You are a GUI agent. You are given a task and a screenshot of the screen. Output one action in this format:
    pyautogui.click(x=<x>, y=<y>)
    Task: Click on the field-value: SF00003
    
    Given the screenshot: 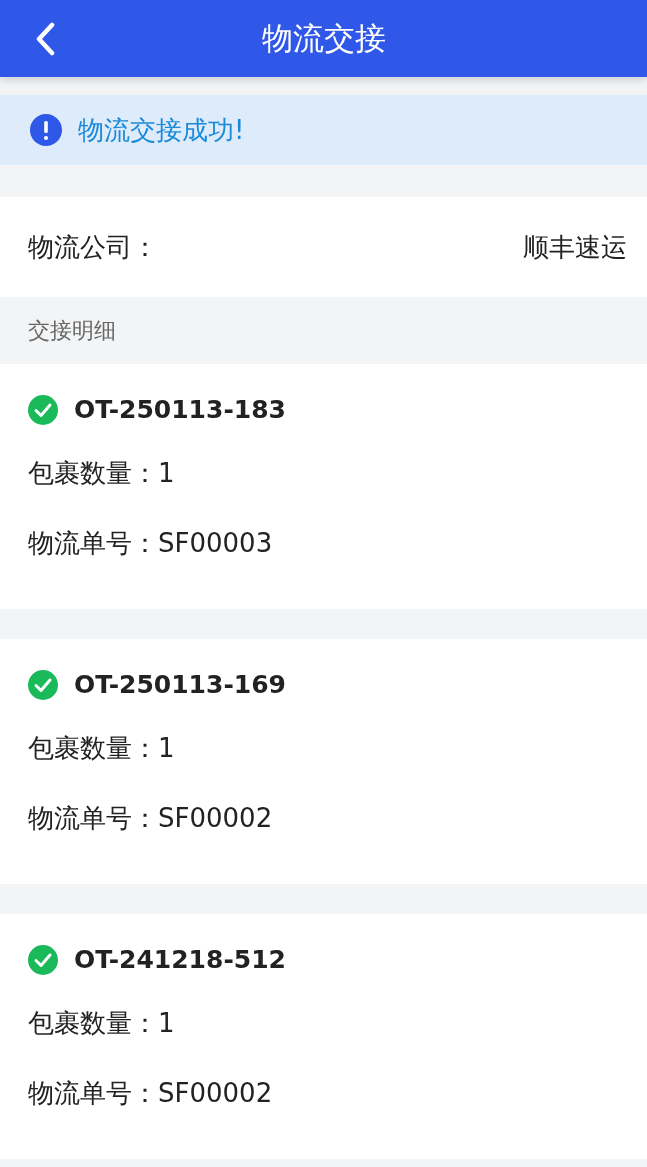 What is the action you would take?
    pyautogui.click(x=215, y=543)
    